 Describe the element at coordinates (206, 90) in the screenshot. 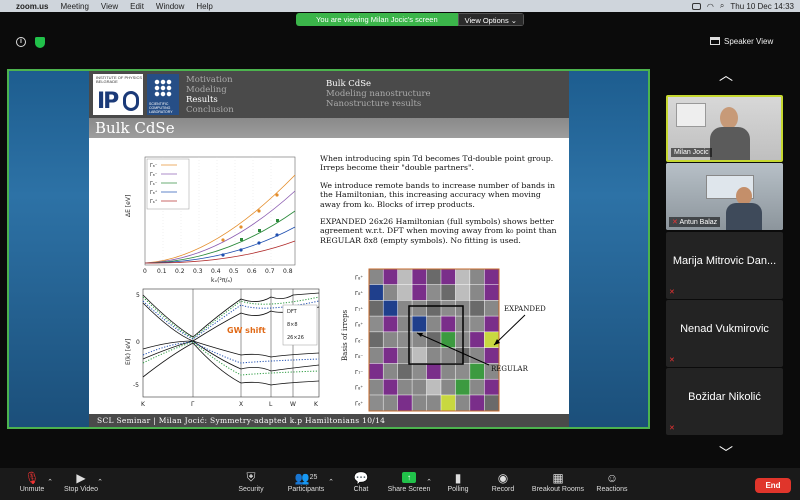

I see `nav-modeling: Modeling` at that location.